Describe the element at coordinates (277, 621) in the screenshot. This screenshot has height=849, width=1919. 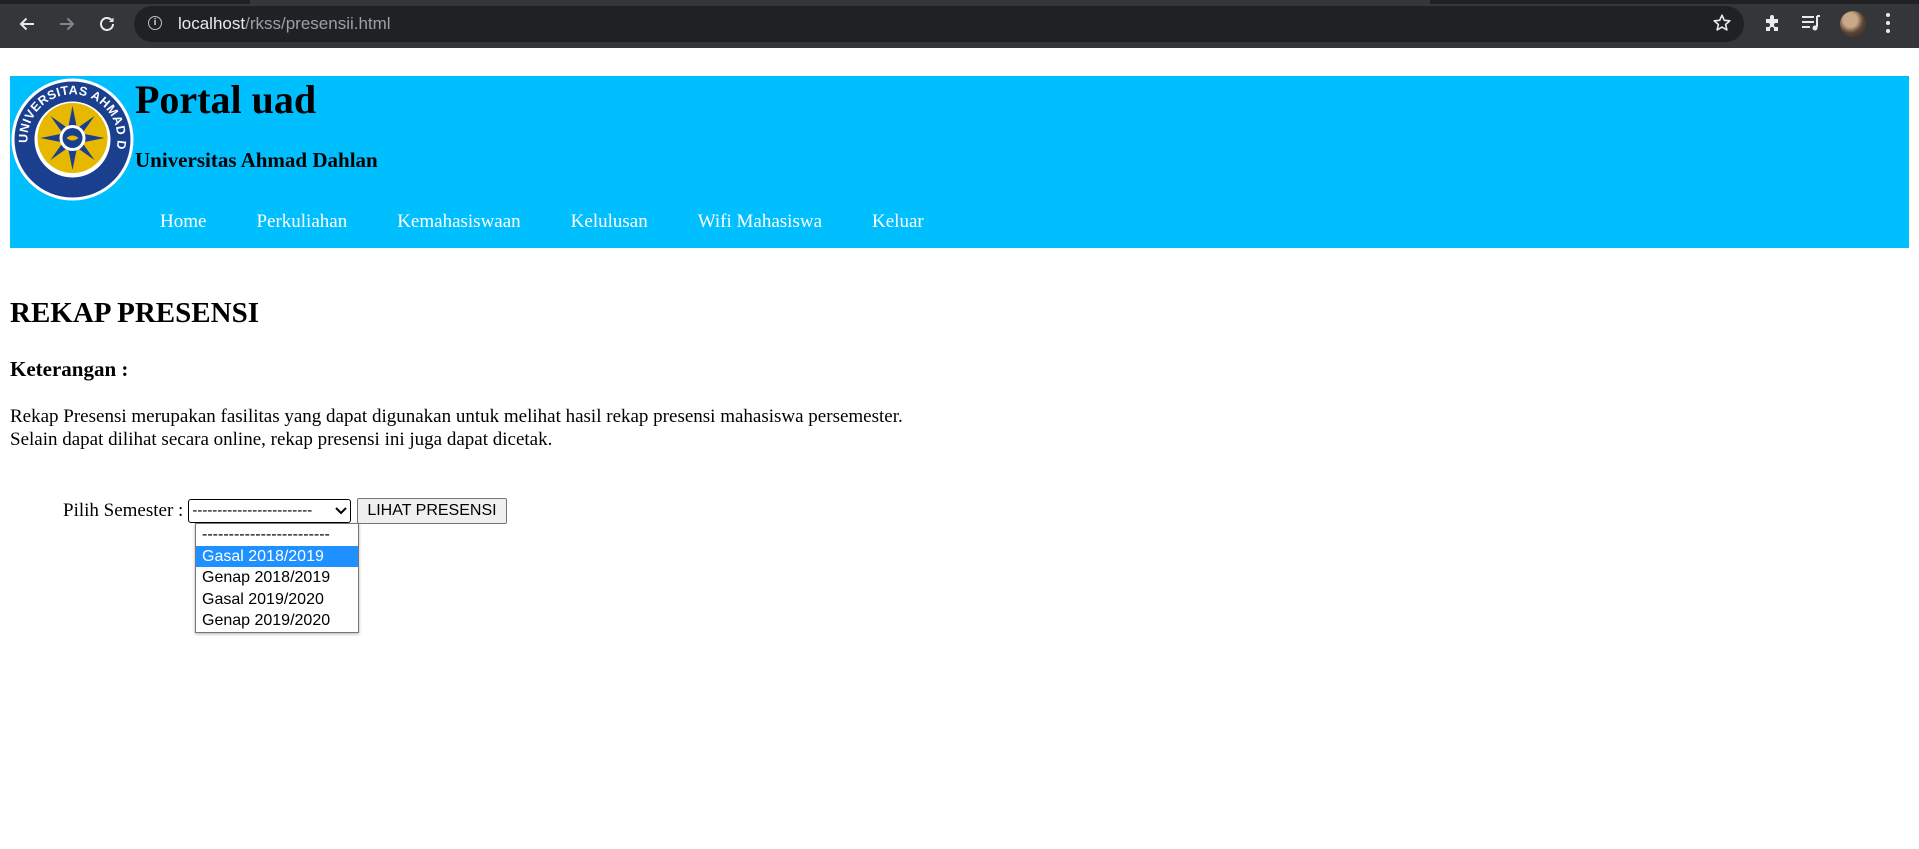
I see `semester-option: Genap 2019/2020` at that location.